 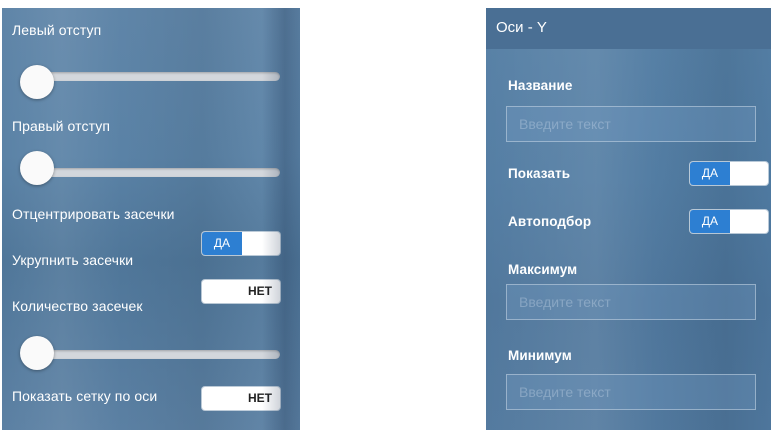 What do you see at coordinates (631, 392) in the screenshot?
I see `minimum-input` at bounding box center [631, 392].